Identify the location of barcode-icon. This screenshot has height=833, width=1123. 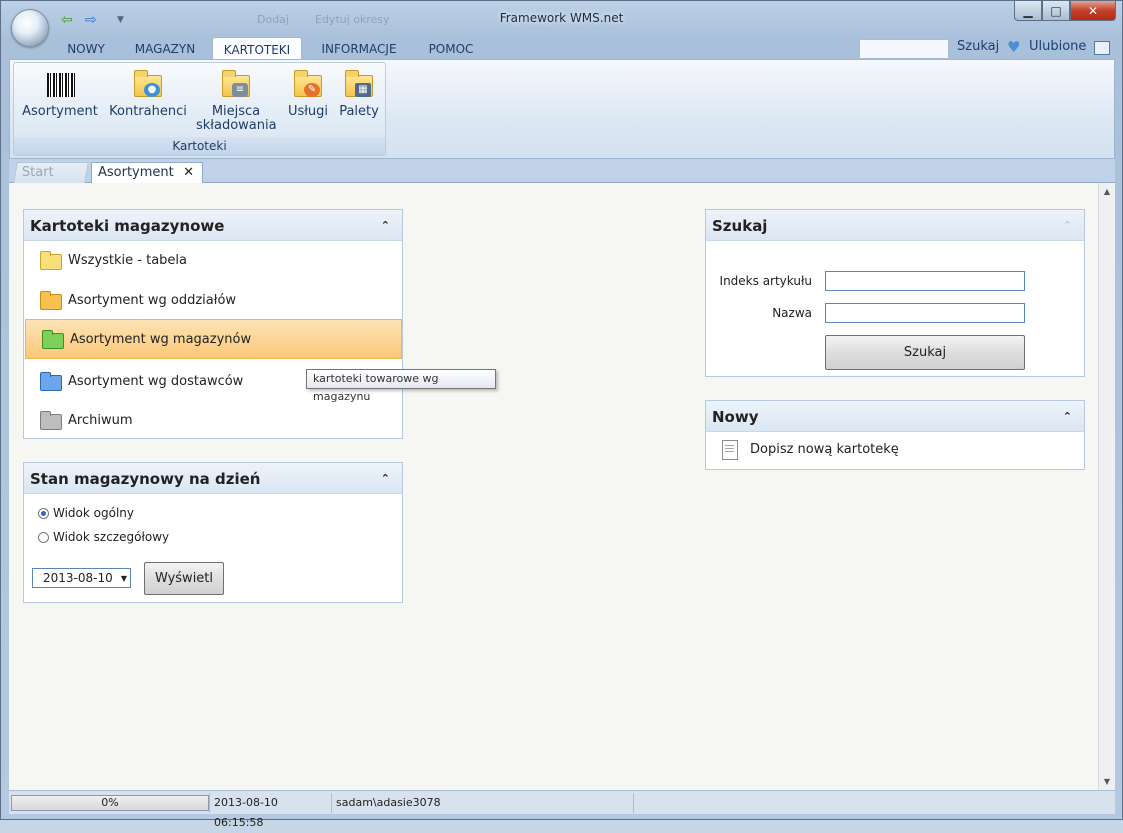
(60, 85).